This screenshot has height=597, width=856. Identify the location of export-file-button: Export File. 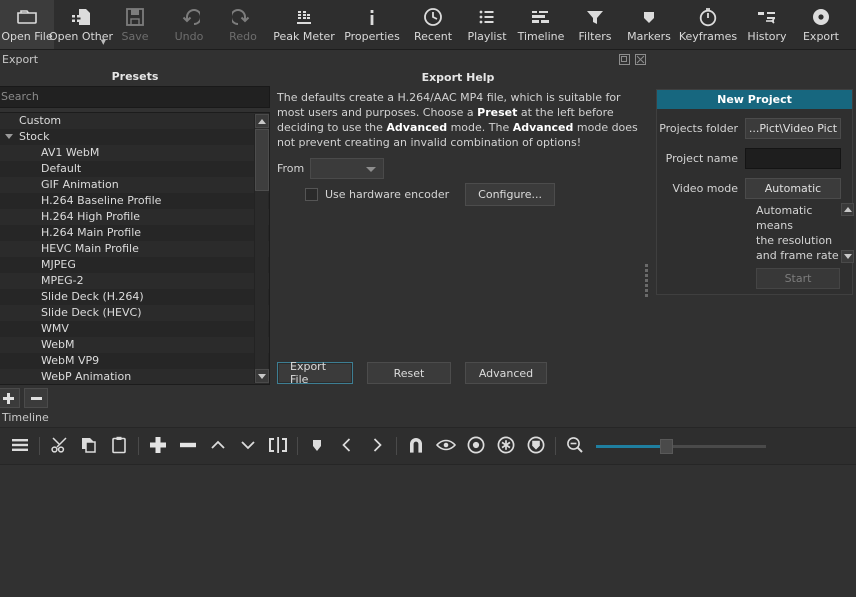
(315, 373).